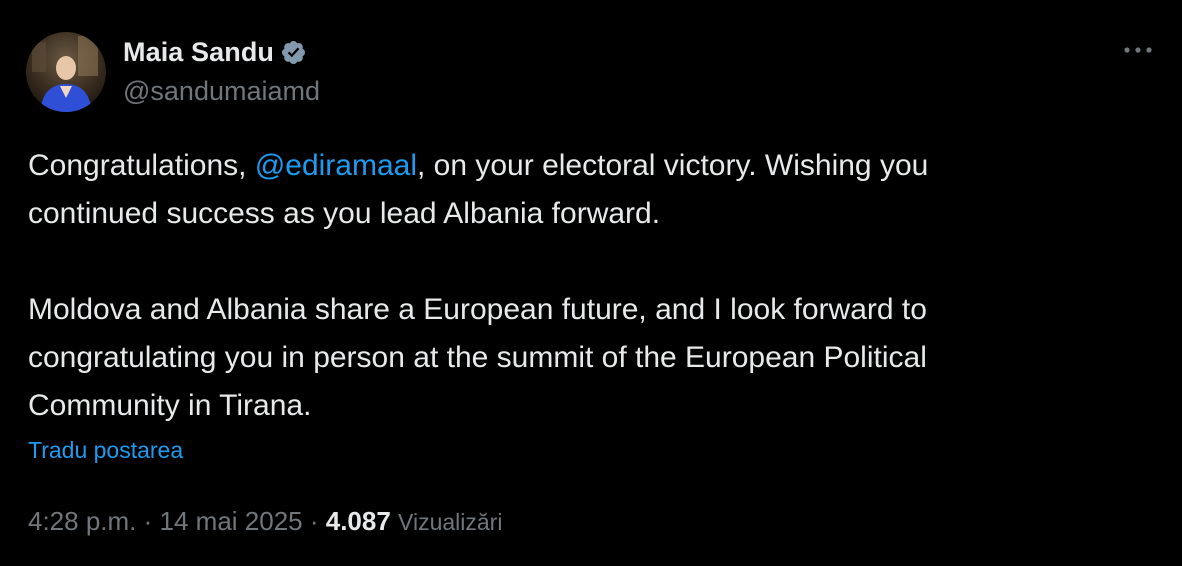 This screenshot has height=566, width=1182. Describe the element at coordinates (82, 521) in the screenshot. I see `post-time: 4:28 p.m.` at that location.